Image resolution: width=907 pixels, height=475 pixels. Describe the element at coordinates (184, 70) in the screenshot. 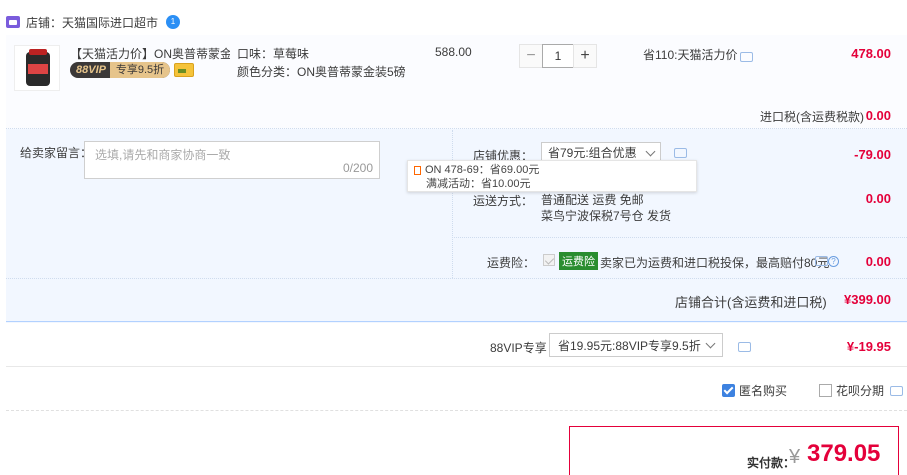

I see `credit-card-icon` at that location.